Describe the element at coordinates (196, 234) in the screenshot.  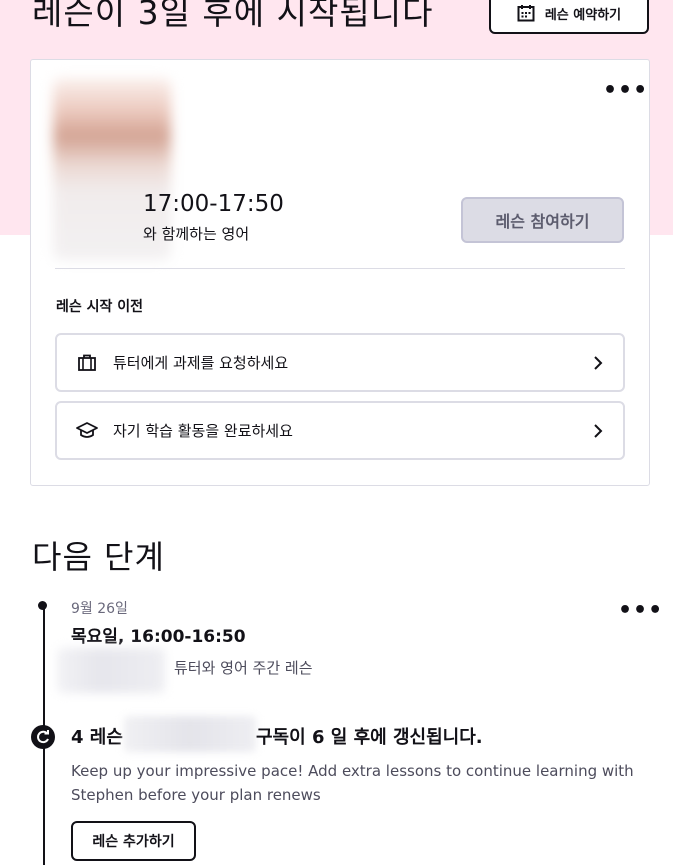
I see `lesson-description: 와 함께하는 영어` at that location.